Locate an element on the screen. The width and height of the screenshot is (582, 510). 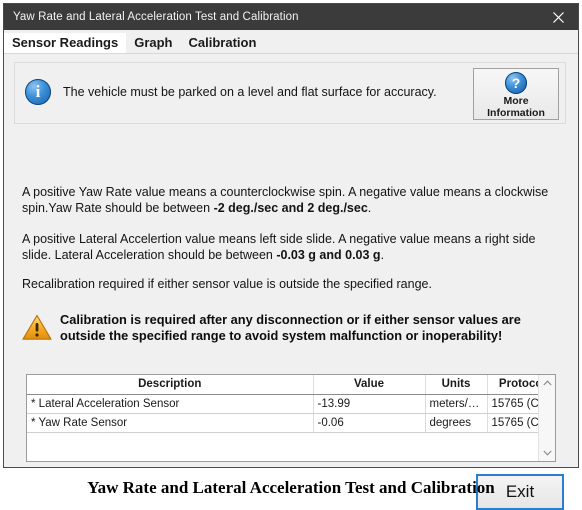
cell-units: degrees is located at coordinates (456, 423).